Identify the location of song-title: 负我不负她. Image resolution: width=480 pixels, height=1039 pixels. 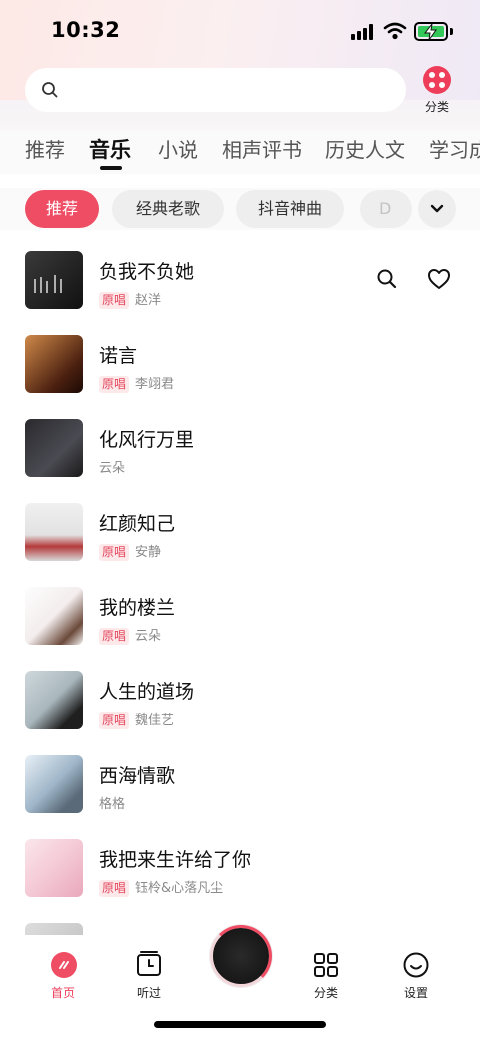
(147, 272).